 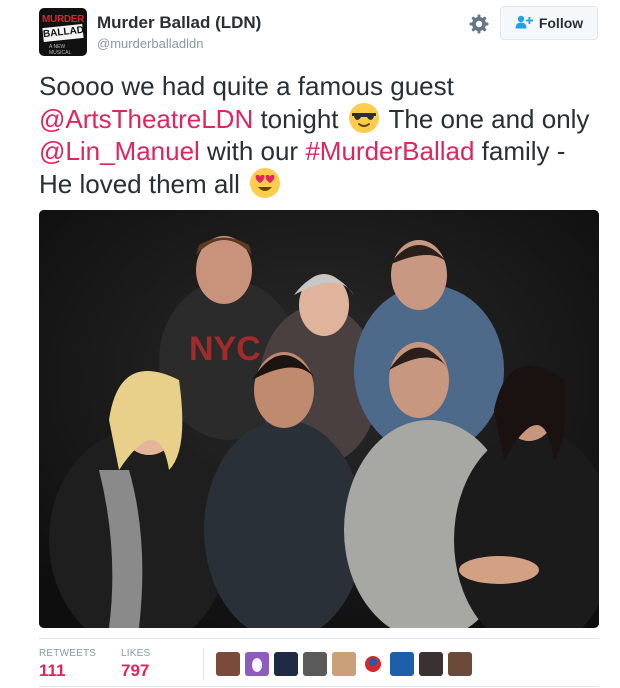 What do you see at coordinates (60, 50) in the screenshot?
I see `avatar-text-subtitle: A NEW MUSICAL` at bounding box center [60, 50].